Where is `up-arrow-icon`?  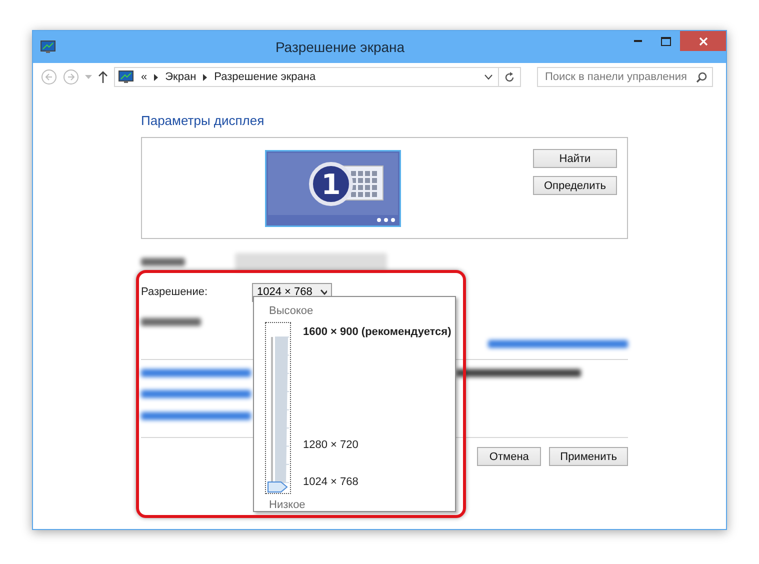
up-arrow-icon is located at coordinates (103, 77).